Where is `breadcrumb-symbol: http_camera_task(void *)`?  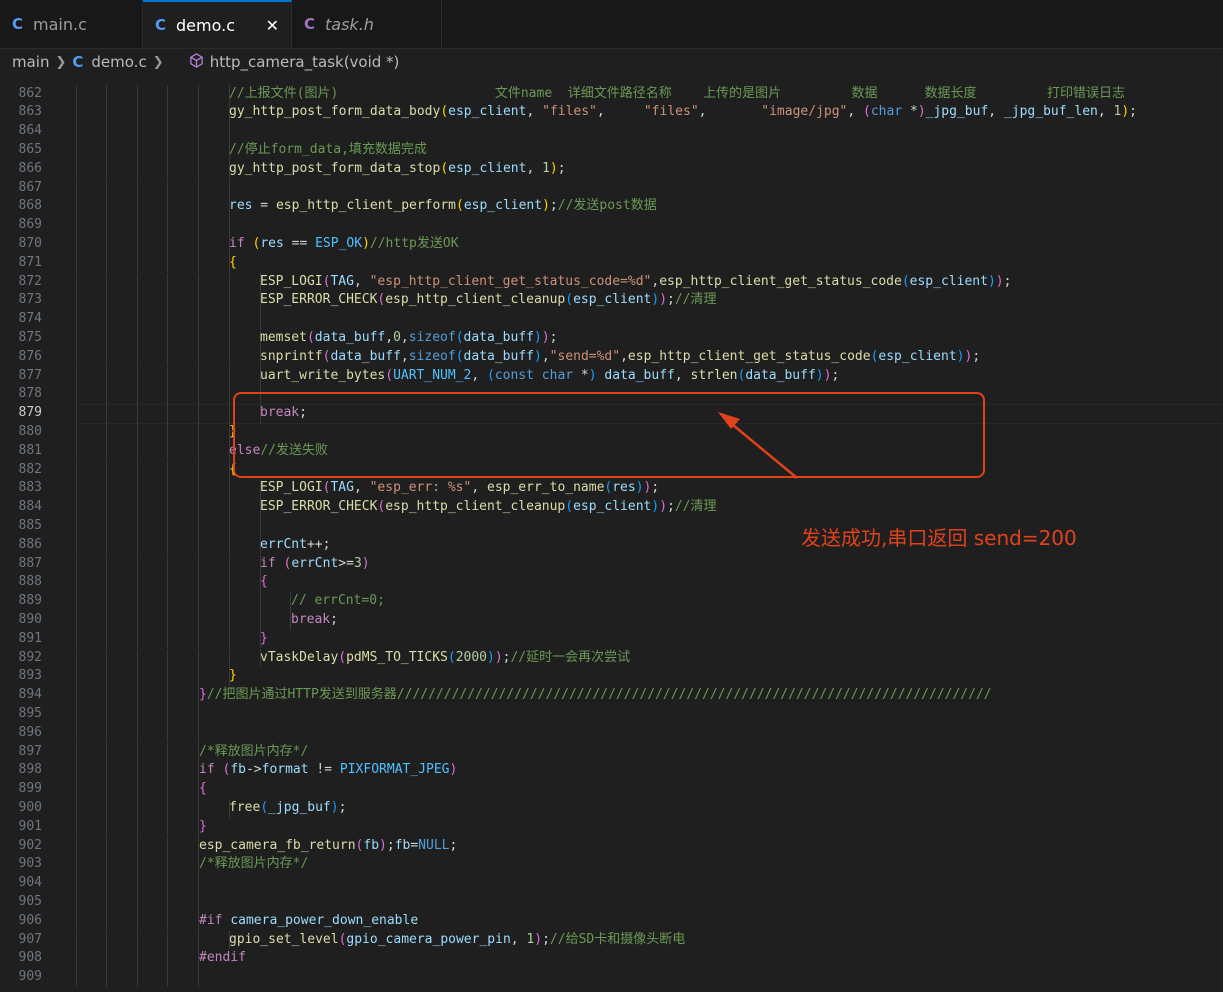
breadcrumb-symbol: http_camera_task(void *) is located at coordinates (305, 62).